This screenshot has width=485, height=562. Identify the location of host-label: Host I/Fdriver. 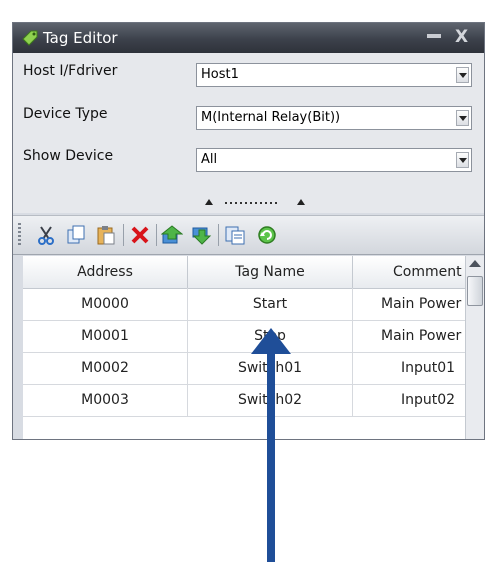
(70, 71).